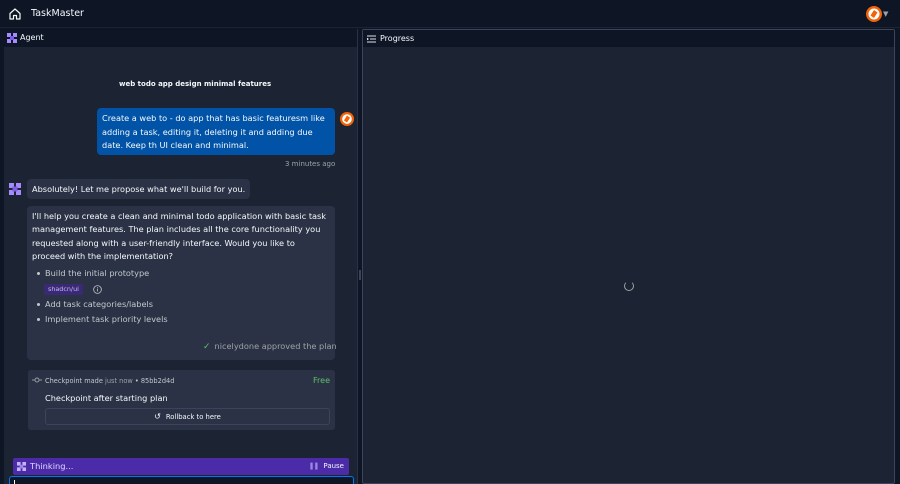  I want to click on app-title: TaskMaster, so click(57, 13).